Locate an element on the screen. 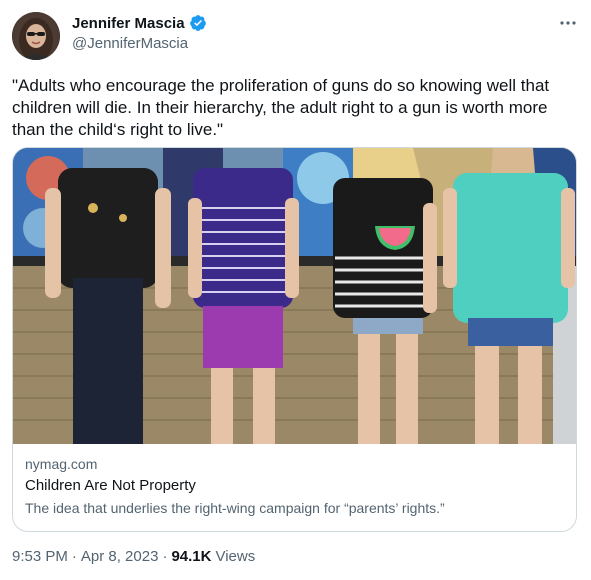 This screenshot has width=591, height=580. card-title: Children Are Not Property is located at coordinates (110, 485).